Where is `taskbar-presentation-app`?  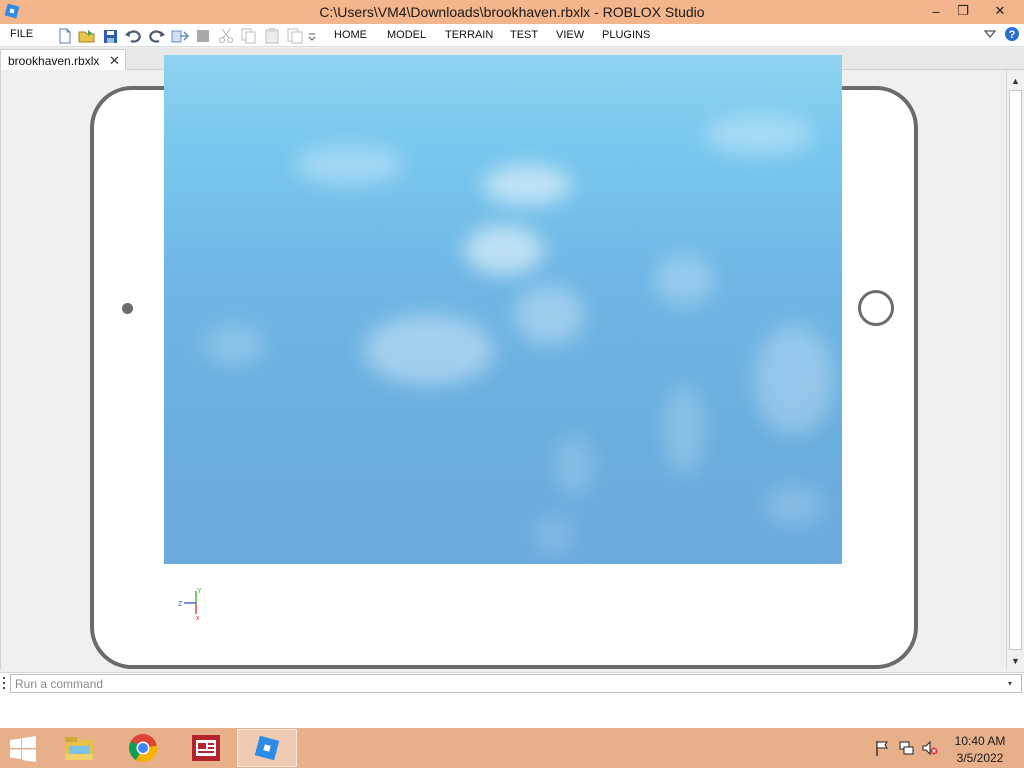 taskbar-presentation-app is located at coordinates (206, 748).